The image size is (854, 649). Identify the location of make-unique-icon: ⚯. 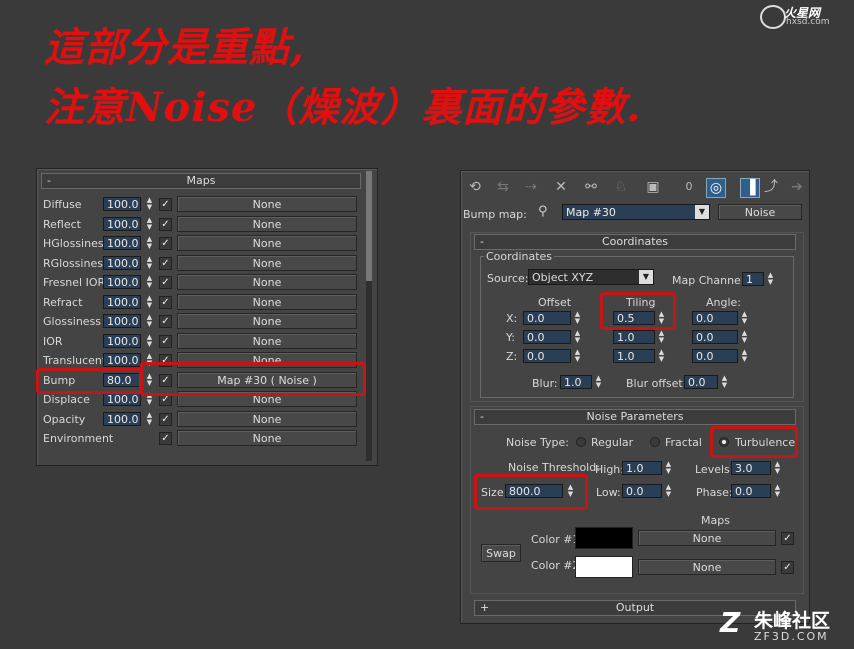
(591, 187).